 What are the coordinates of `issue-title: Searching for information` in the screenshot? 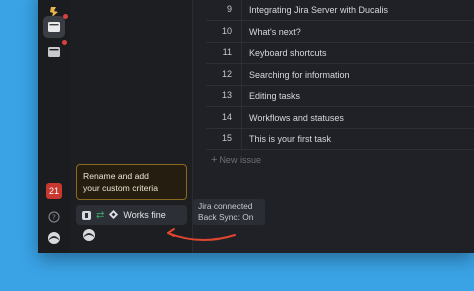 It's located at (299, 74).